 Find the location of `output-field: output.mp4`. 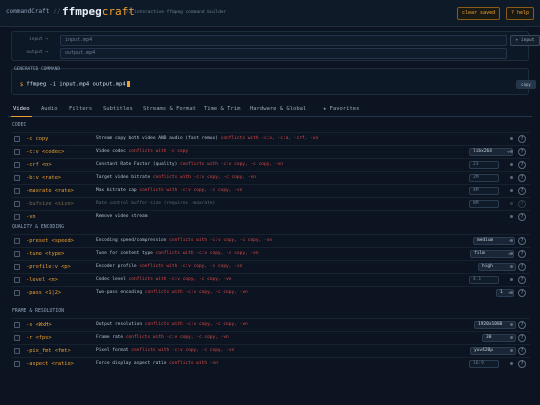

output-field: output.mp4 is located at coordinates (283, 53).